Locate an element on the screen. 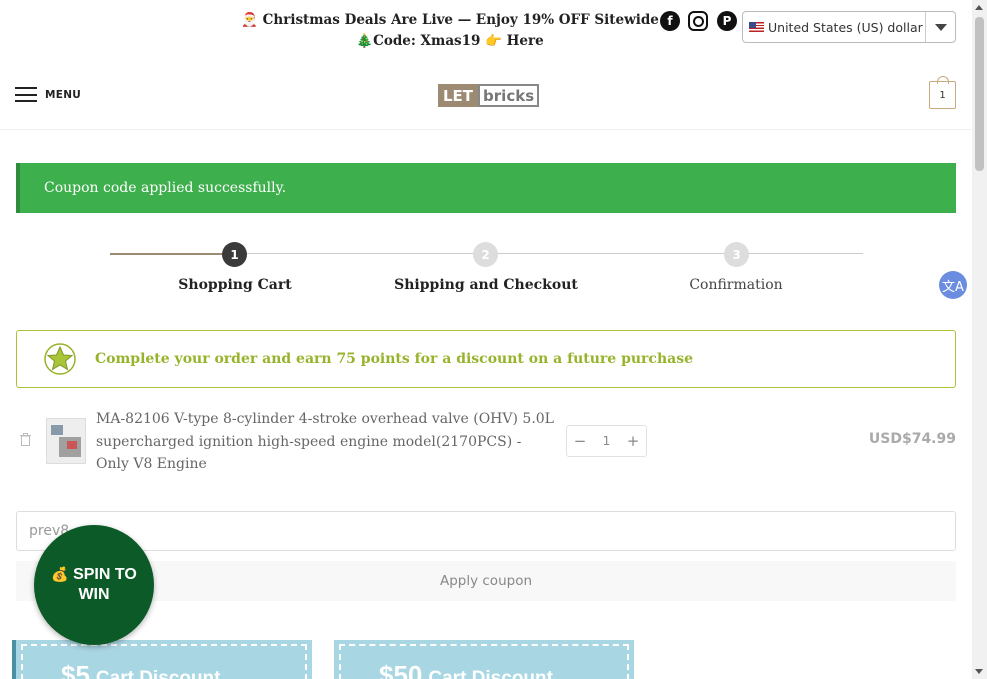  us-flag-icon is located at coordinates (756, 27).